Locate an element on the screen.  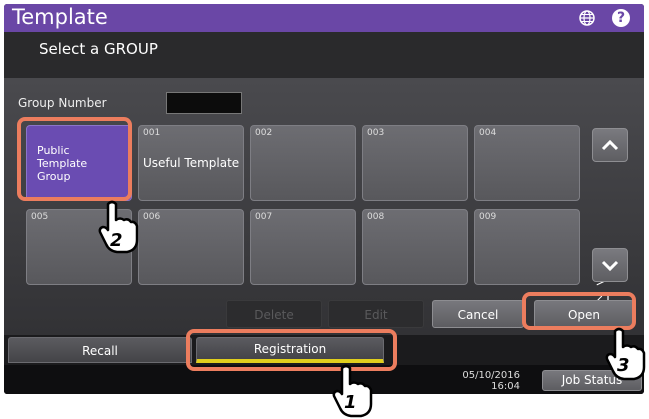
tile-number: 009 is located at coordinates (488, 217).